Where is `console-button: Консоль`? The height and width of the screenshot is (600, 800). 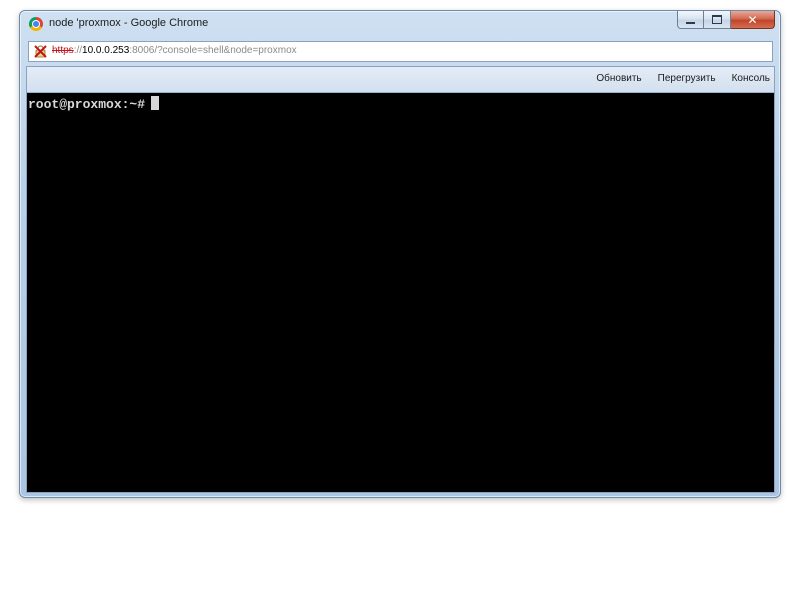
console-button: Консоль is located at coordinates (751, 78).